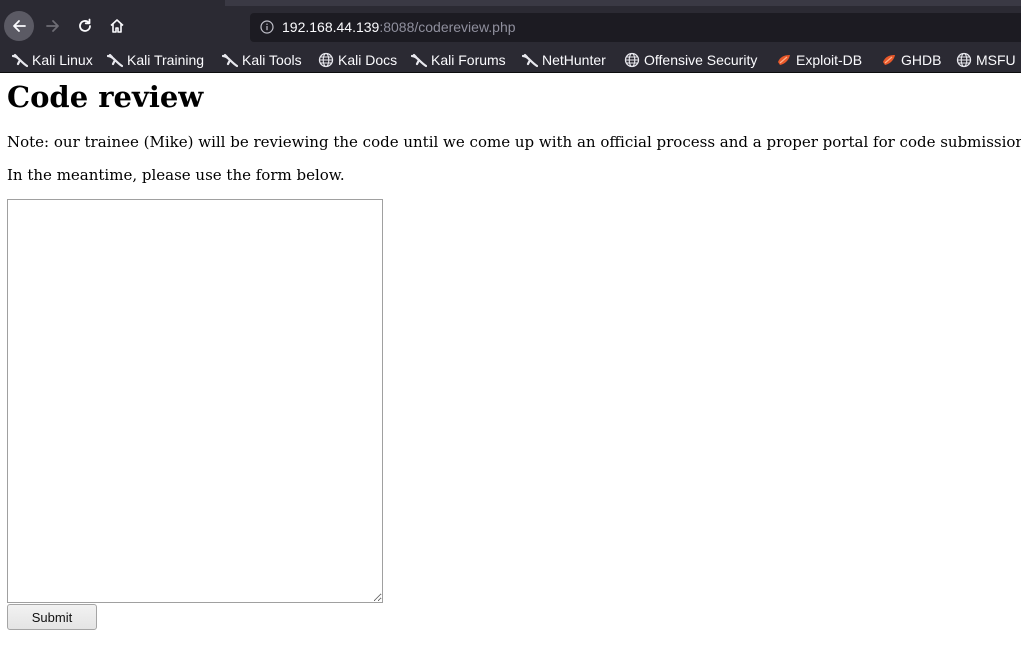 The image size is (1021, 647). Describe the element at coordinates (635, 27) in the screenshot. I see `url-bar: 192.168.44.139:8088/codereview.php` at that location.